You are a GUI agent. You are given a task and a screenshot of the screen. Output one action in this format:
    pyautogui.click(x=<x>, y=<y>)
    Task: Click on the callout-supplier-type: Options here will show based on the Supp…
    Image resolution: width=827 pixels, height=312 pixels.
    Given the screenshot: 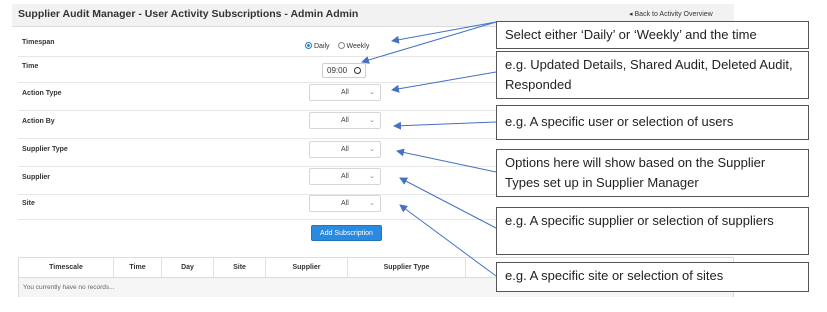 What is the action you would take?
    pyautogui.click(x=652, y=173)
    